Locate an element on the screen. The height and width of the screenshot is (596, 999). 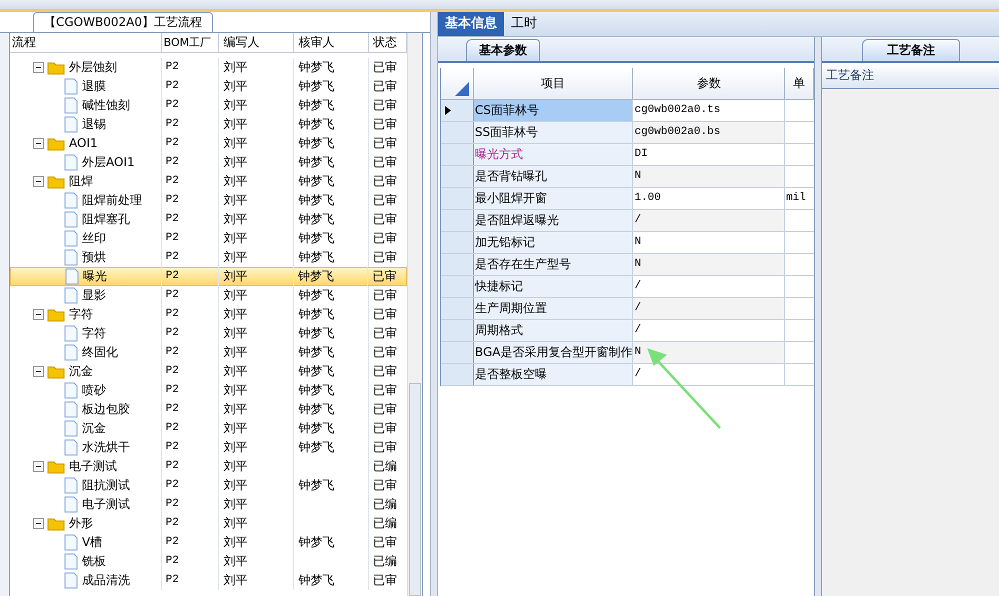
tree-row: 碱性蚀刻 P2 刘平 钟梦飞 已审 is located at coordinates (208, 105).